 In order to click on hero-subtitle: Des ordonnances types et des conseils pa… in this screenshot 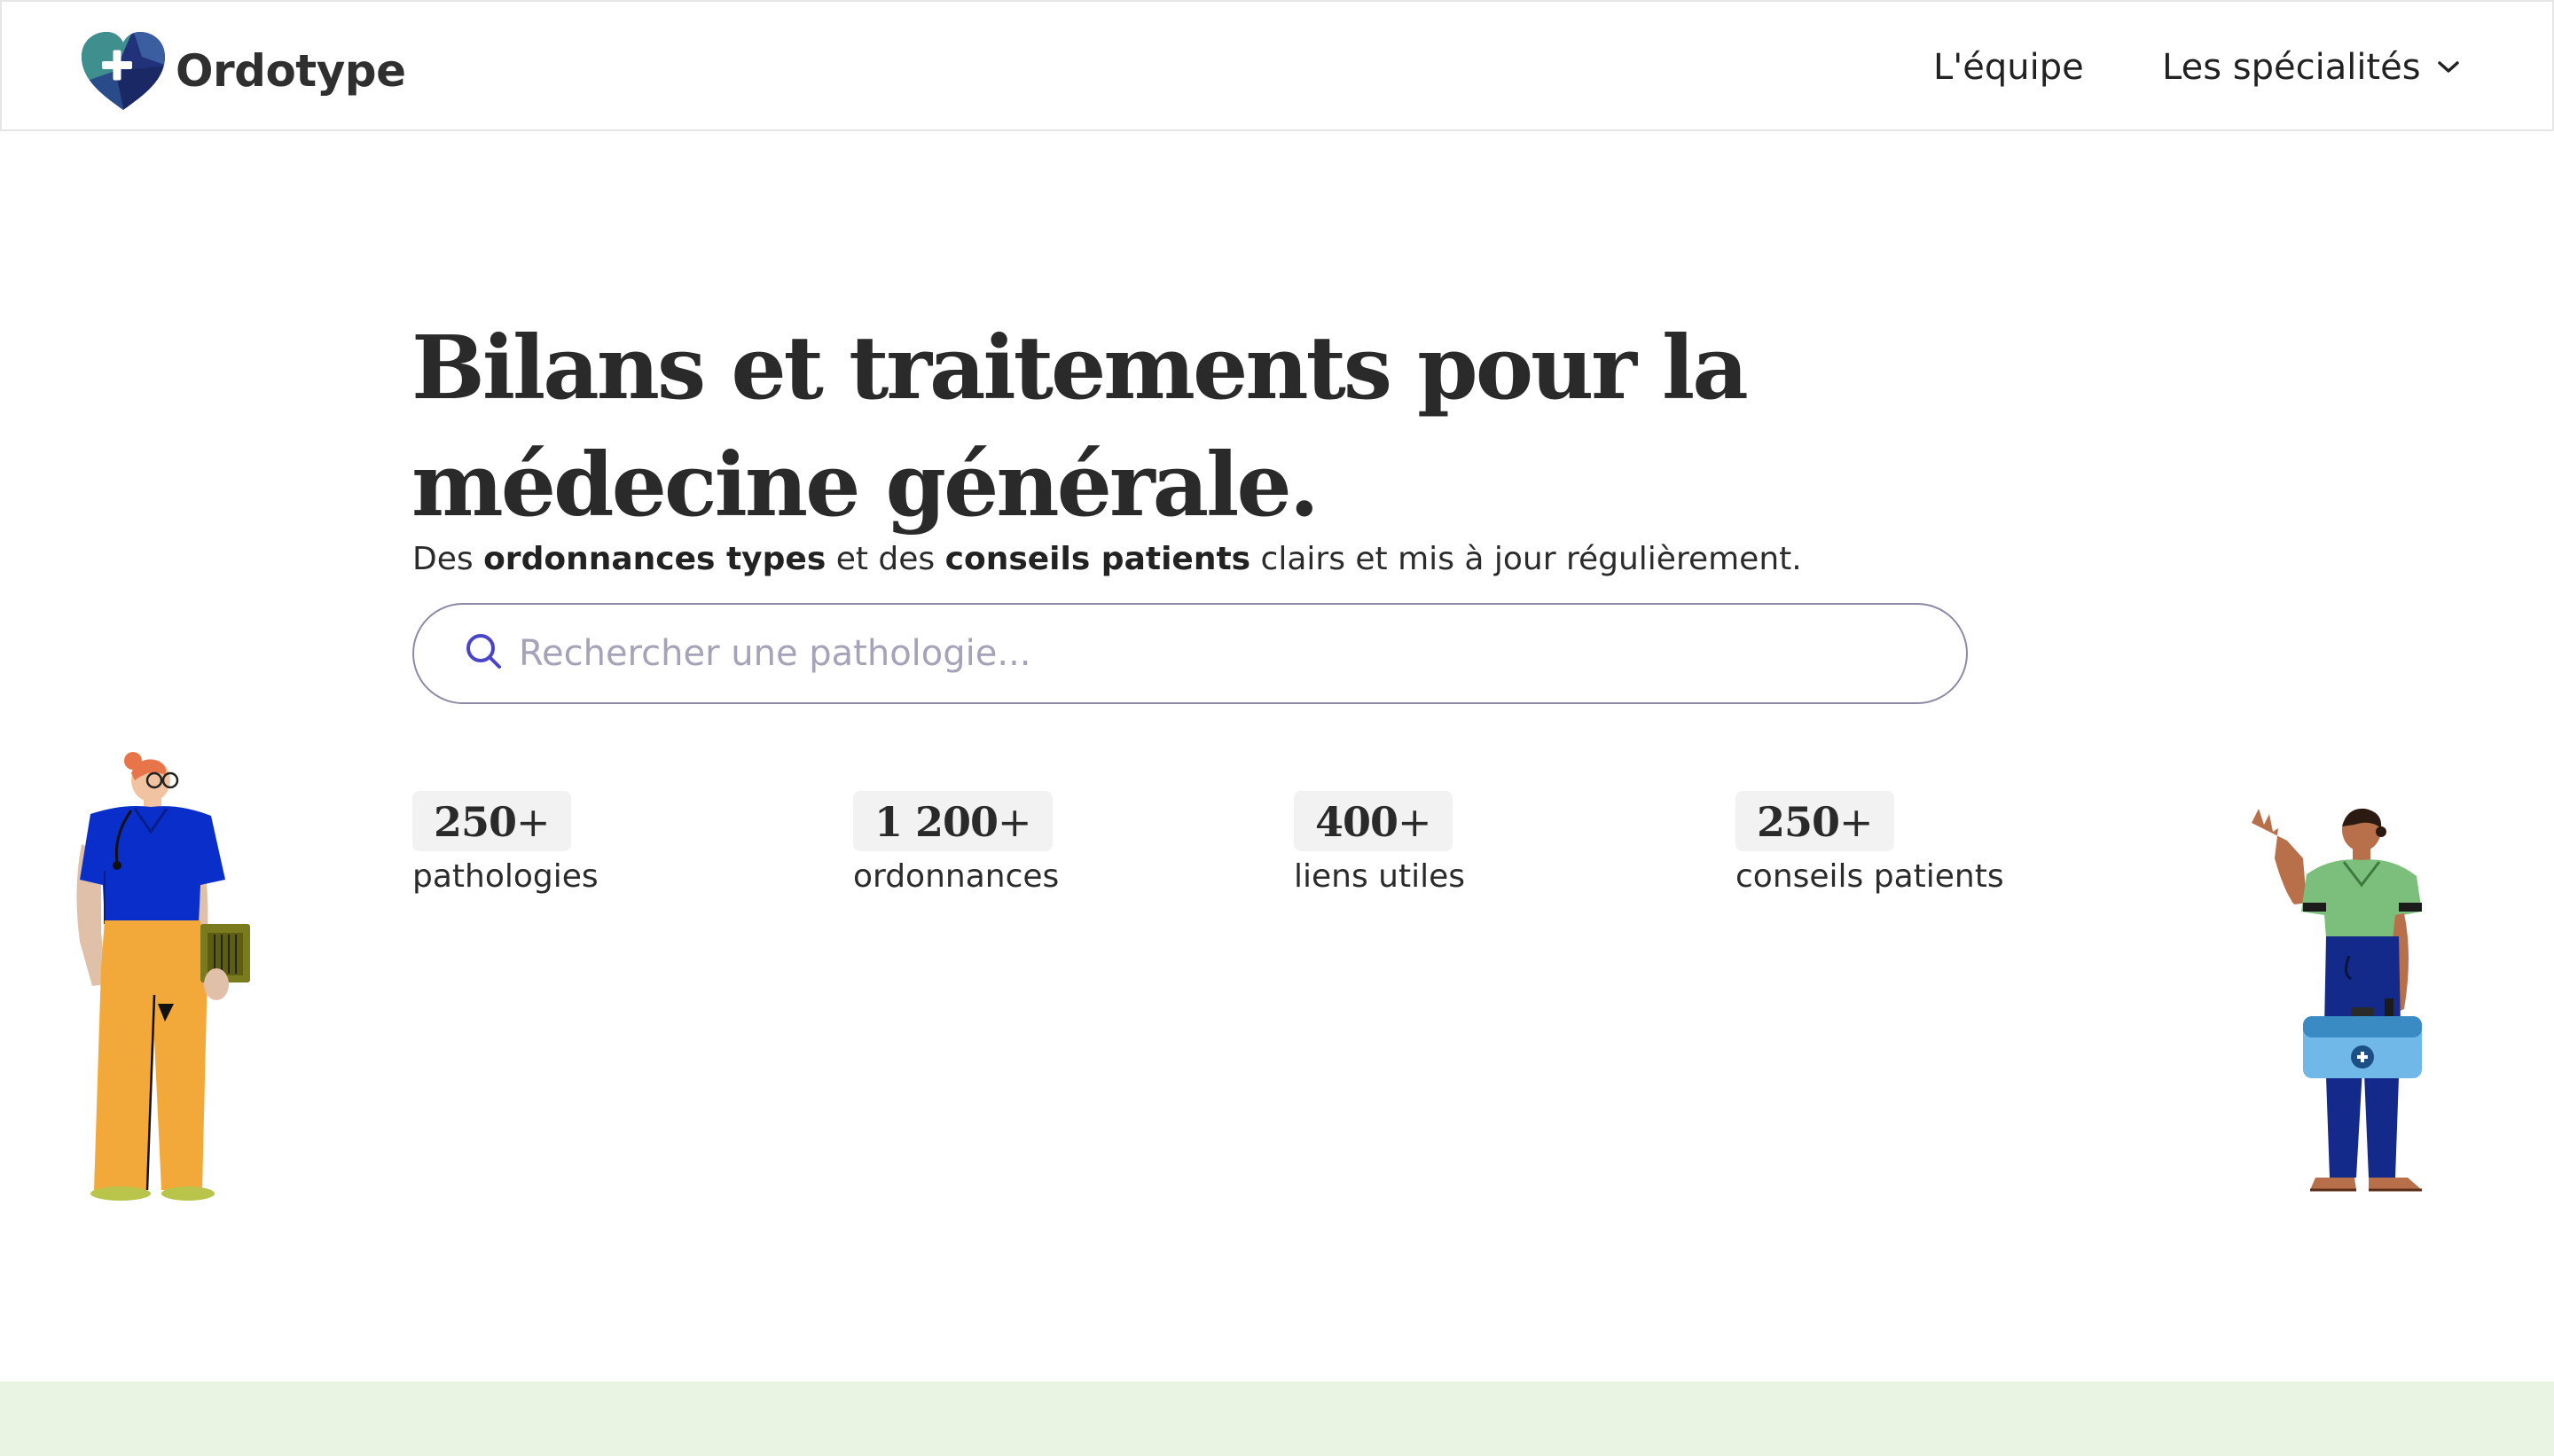, I will do `click(1254, 559)`.